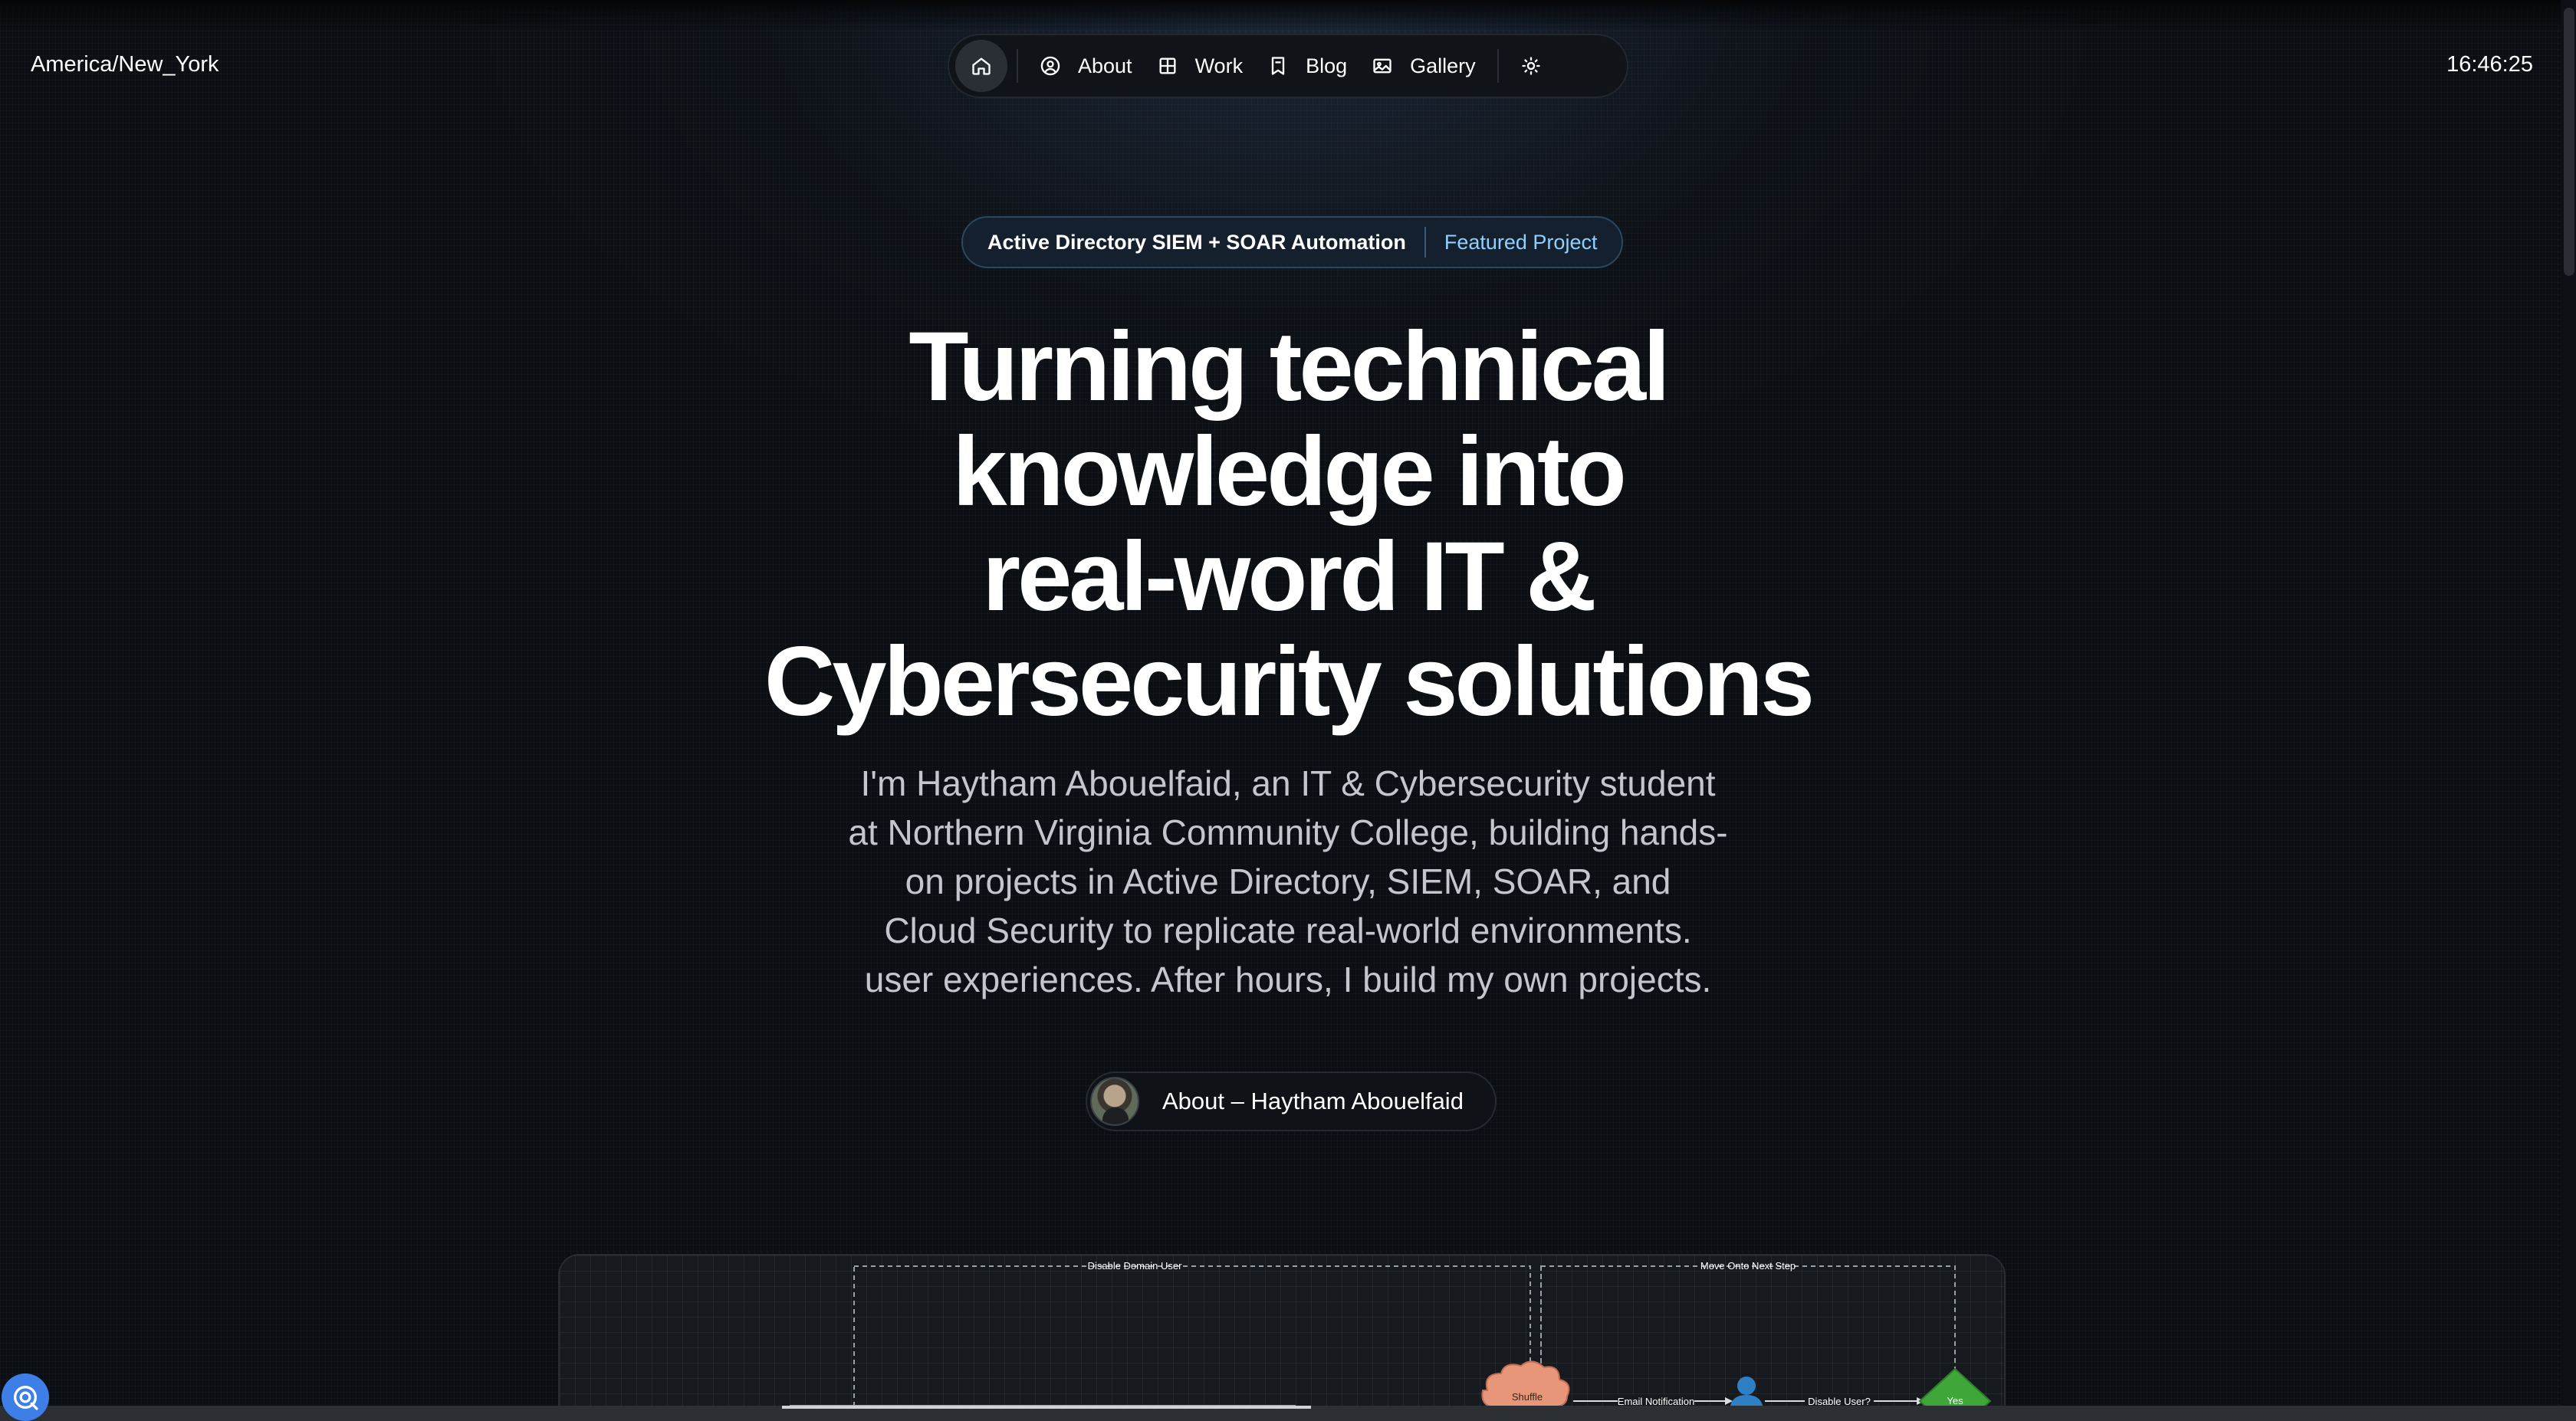 The image size is (2576, 1421). I want to click on main-nav: About Work Blog Gallery, so click(1288, 66).